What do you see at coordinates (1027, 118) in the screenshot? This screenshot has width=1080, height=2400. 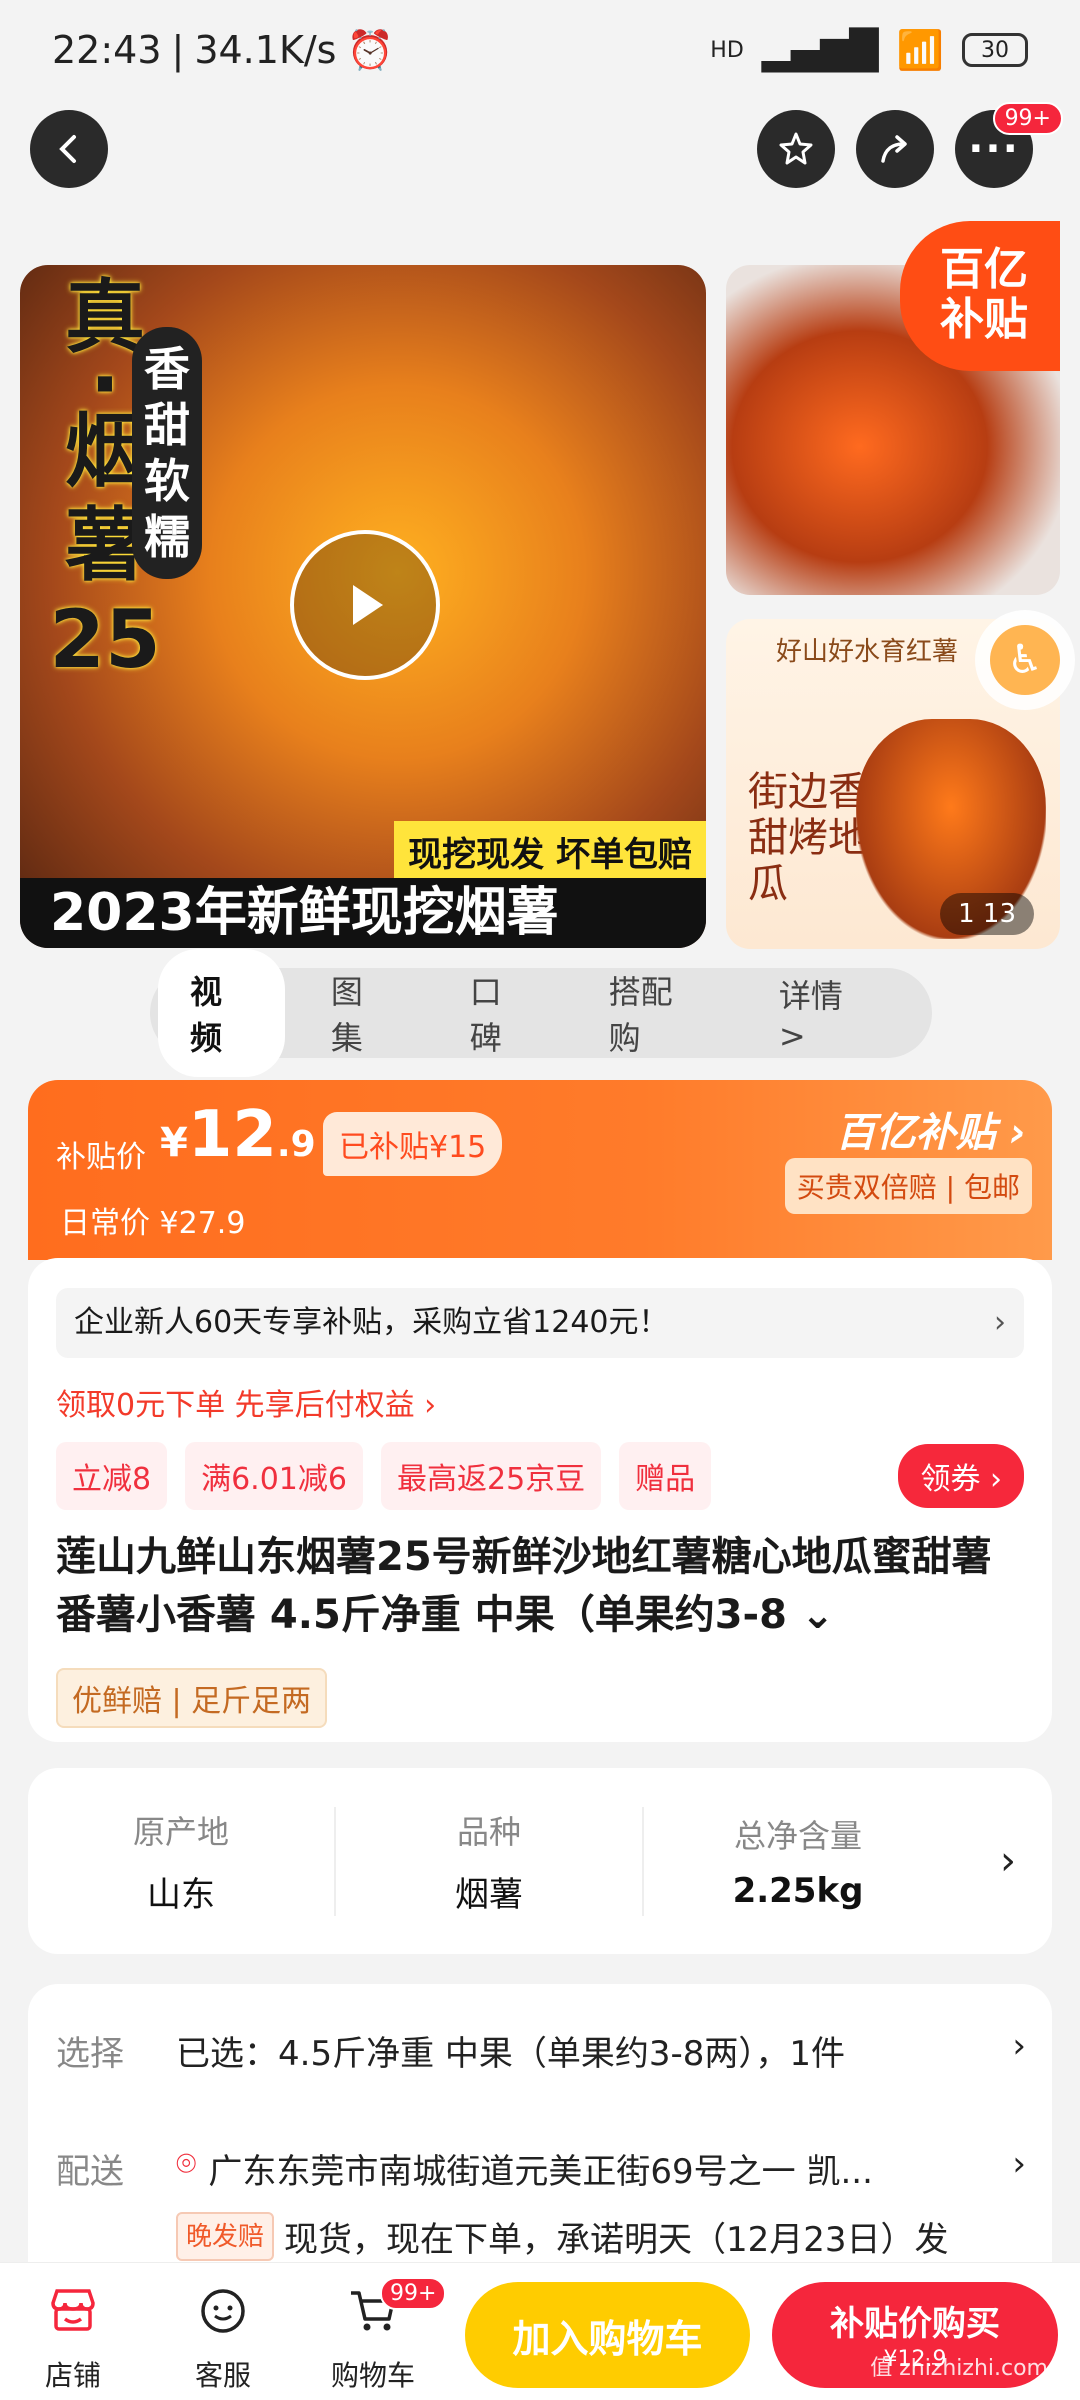 I see `more-badge: 99+` at bounding box center [1027, 118].